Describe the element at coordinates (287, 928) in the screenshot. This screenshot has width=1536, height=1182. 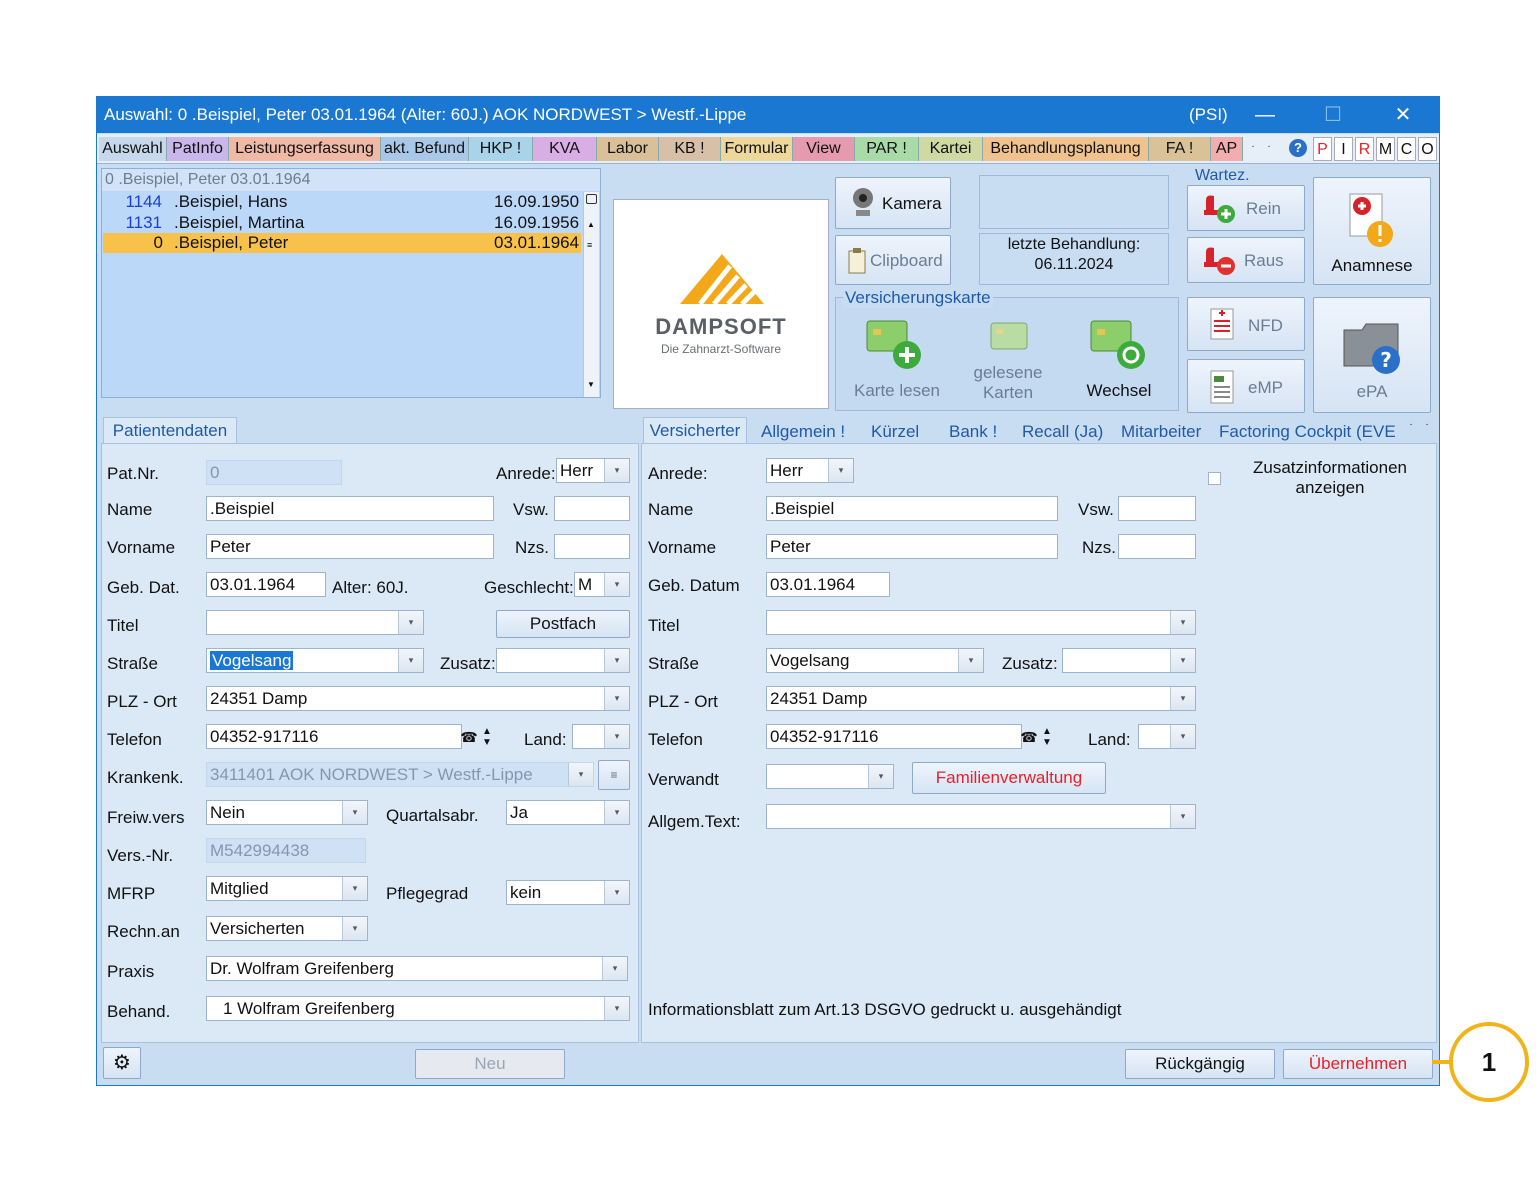
I see `rechn-select: Versicherten ▾` at that location.